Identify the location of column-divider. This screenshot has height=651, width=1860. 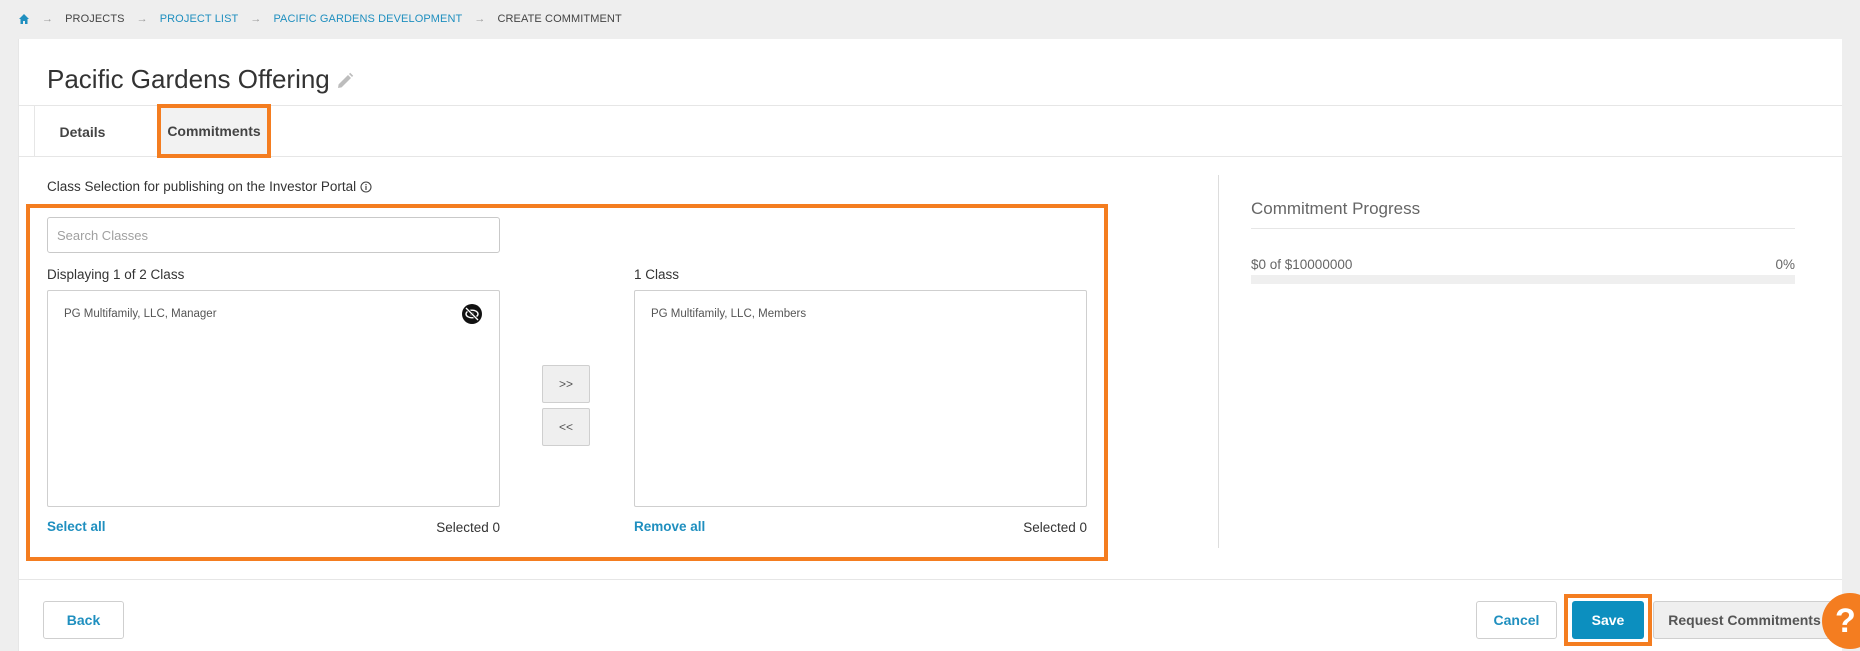
(1218, 361).